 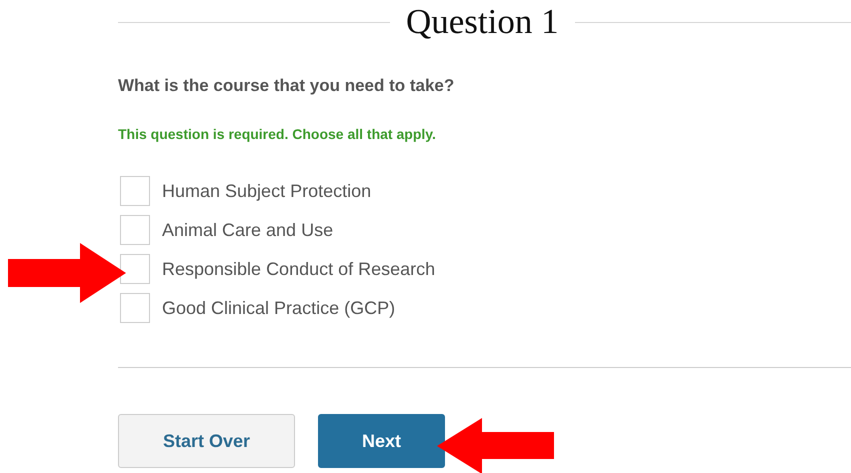 I want to click on question-title: Question 1, so click(x=482, y=22).